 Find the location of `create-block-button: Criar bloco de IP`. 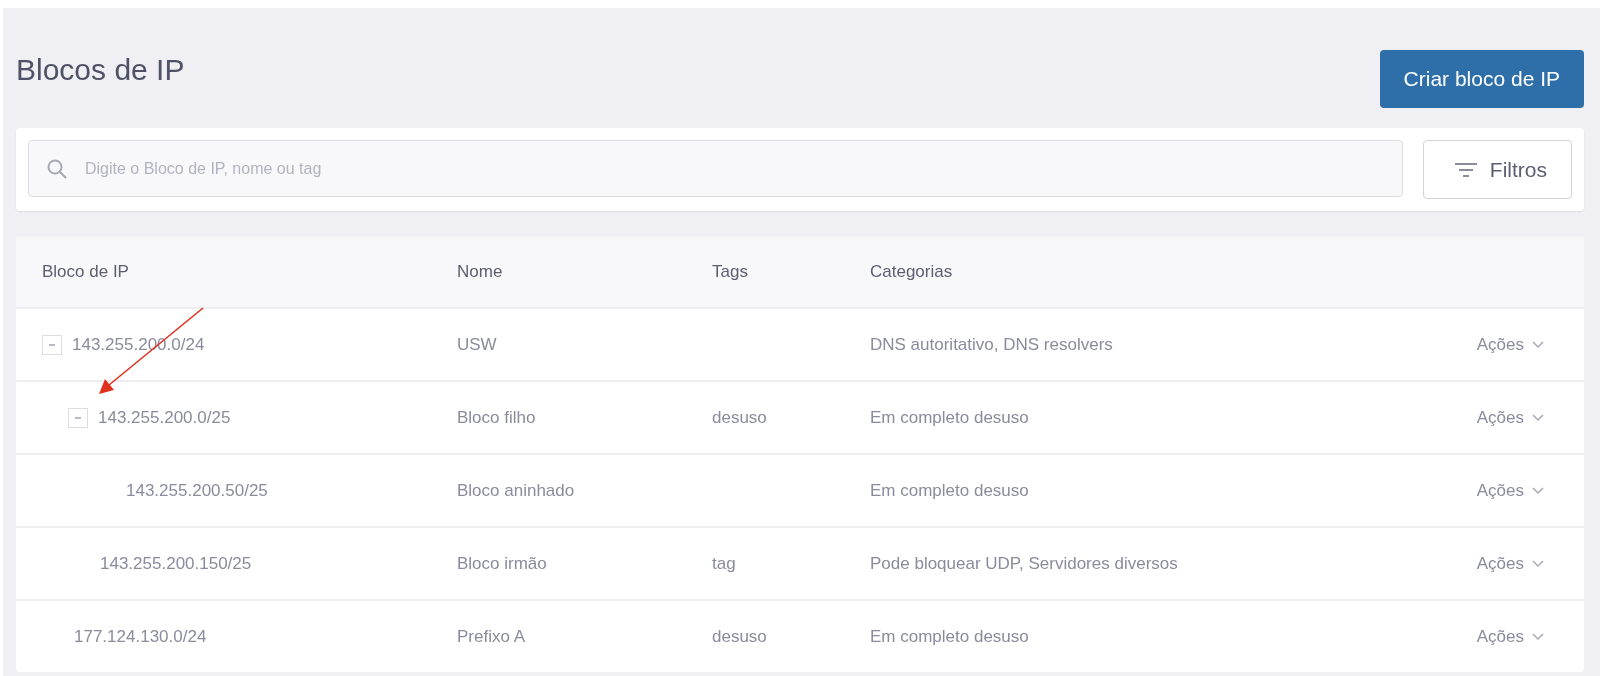

create-block-button: Criar bloco de IP is located at coordinates (1481, 79).